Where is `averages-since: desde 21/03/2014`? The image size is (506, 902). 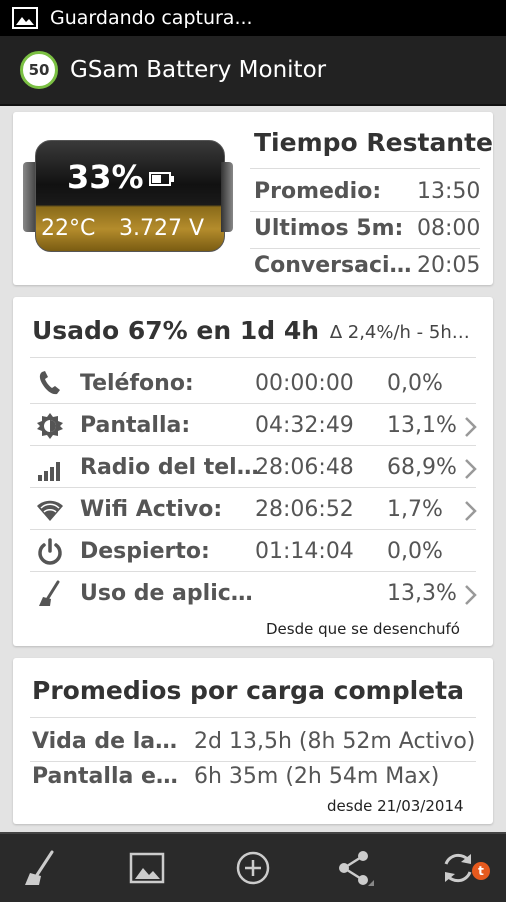
averages-since: desde 21/03/2014 is located at coordinates (395, 806).